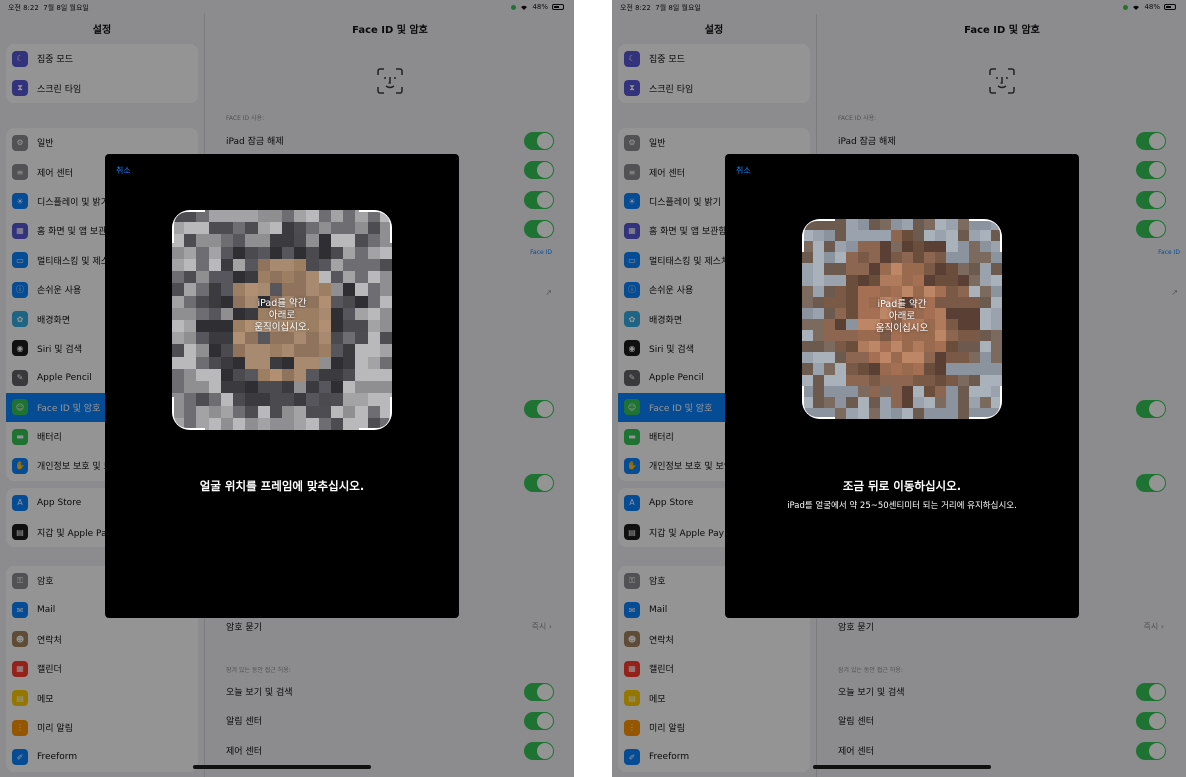  What do you see at coordinates (902, 506) in the screenshot?
I see `instruction-subtitle: iPad를 얼굴에서 약 25~50센티미터 되는 거리에 유지하십시오.` at bounding box center [902, 506].